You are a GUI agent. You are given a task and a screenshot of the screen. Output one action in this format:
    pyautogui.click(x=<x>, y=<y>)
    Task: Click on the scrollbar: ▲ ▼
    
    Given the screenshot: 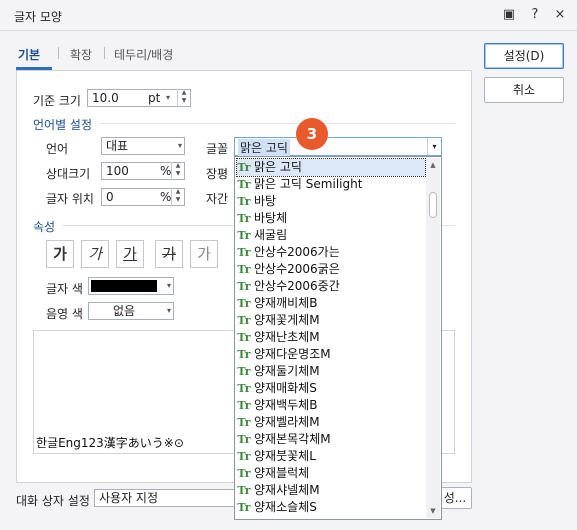 What is the action you would take?
    pyautogui.click(x=433, y=338)
    